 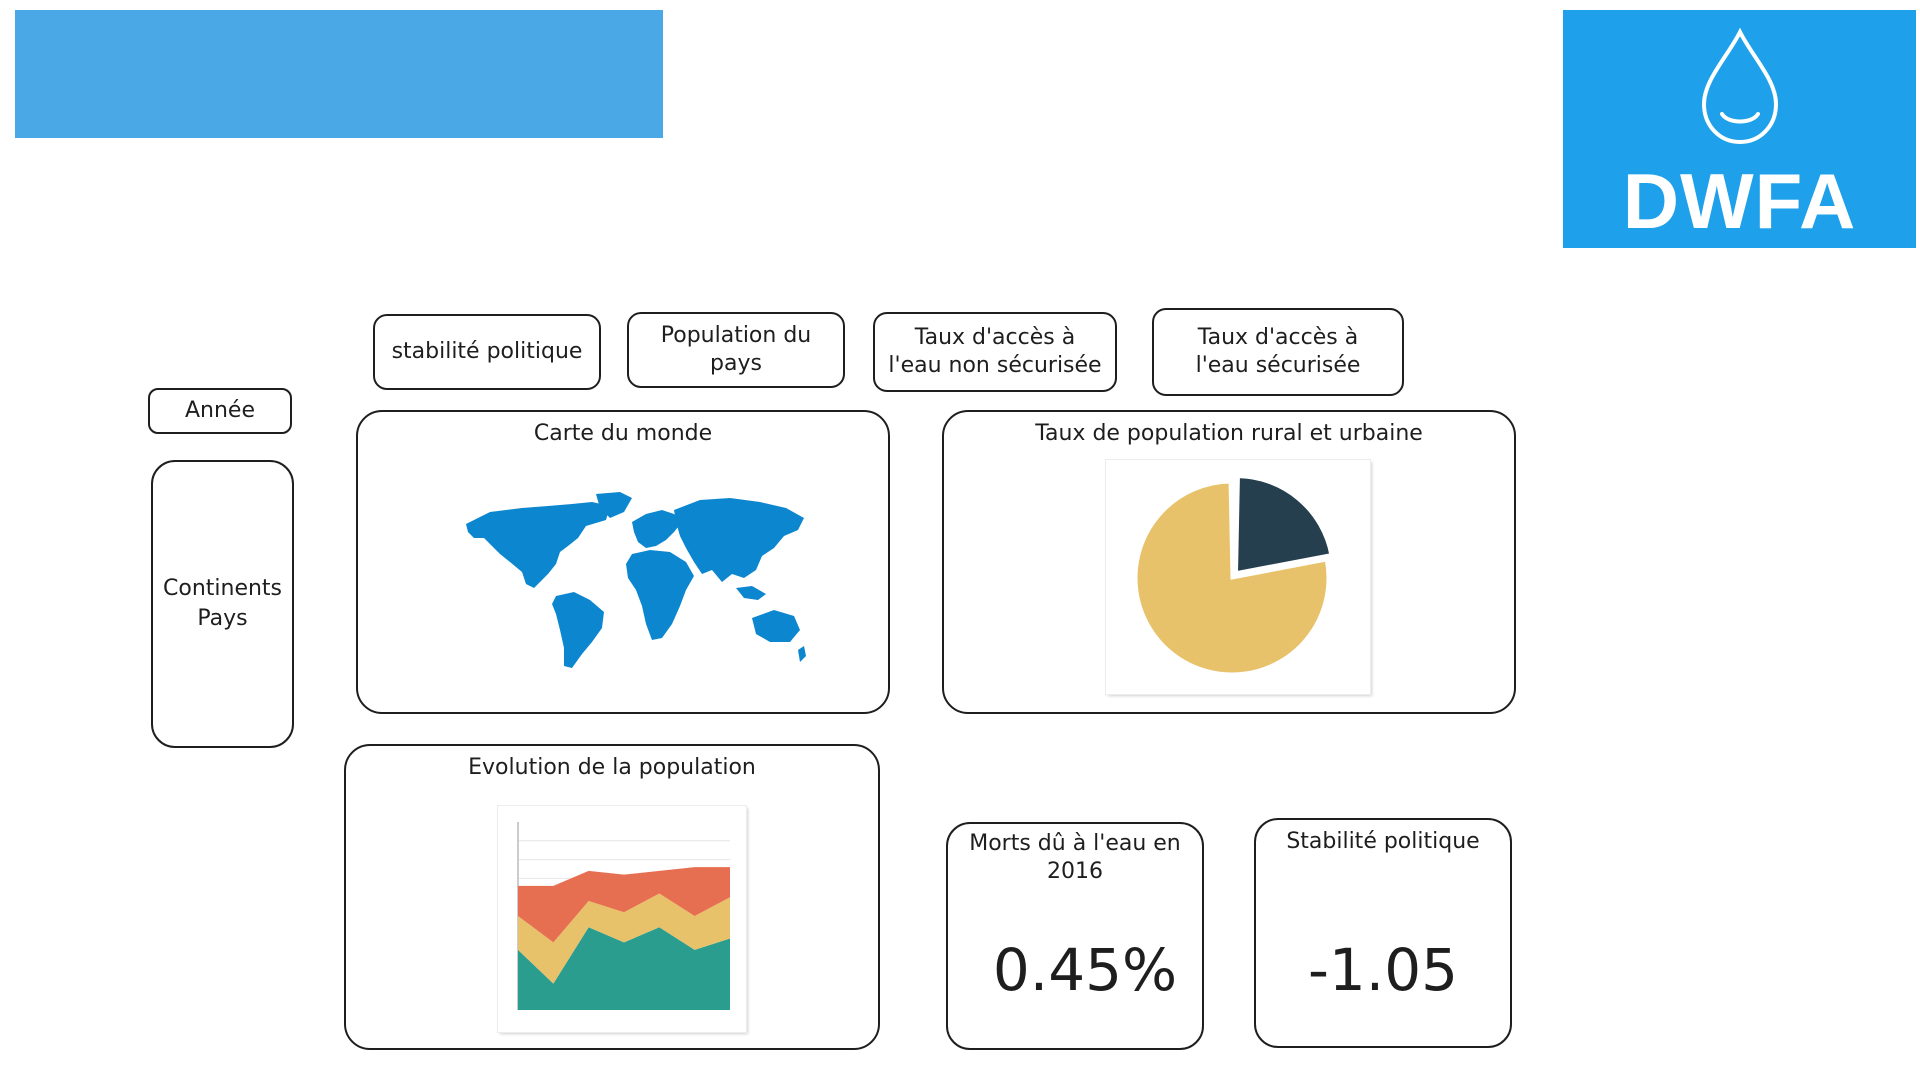 I want to click on stability-filter-button: stabilité politique, so click(x=487, y=352).